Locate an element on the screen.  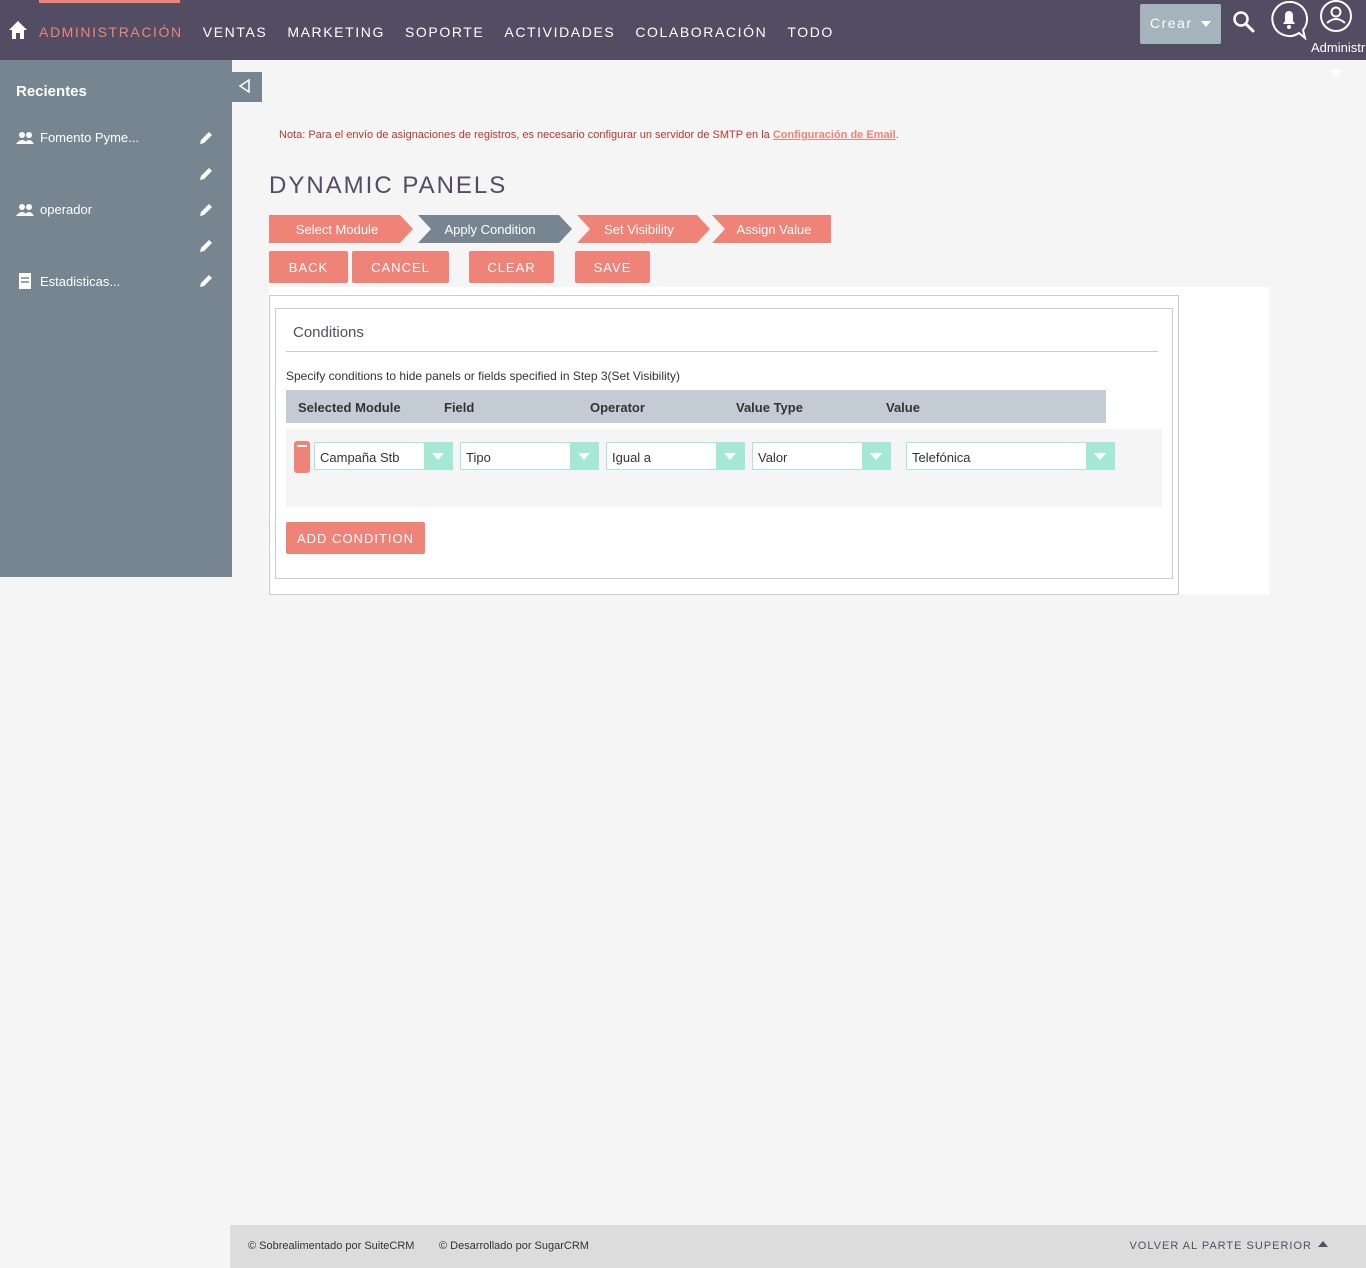
back-to-top-link: VOLVER AL PARTE SUPERIOR is located at coordinates (1220, 1246).